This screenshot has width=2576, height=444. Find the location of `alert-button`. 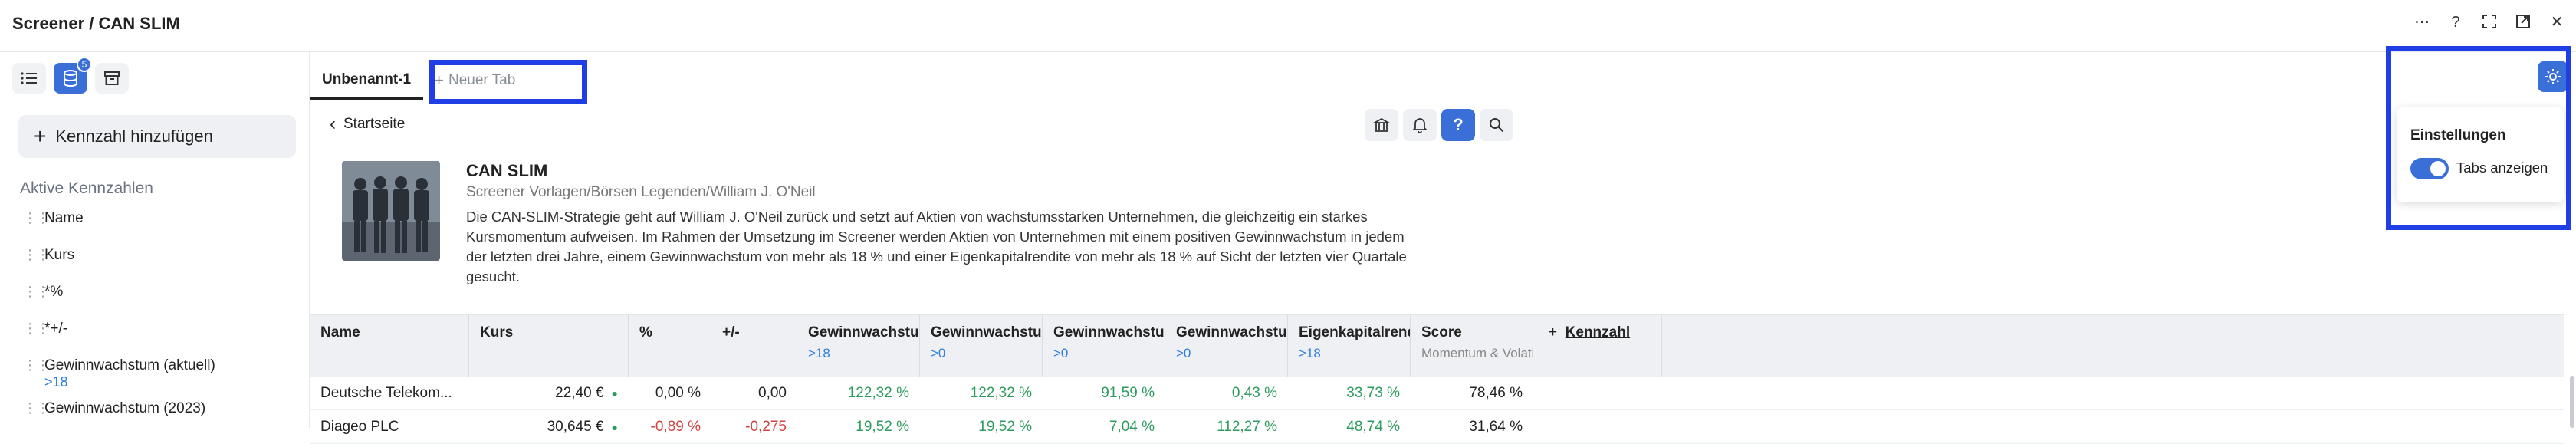

alert-button is located at coordinates (1420, 125).